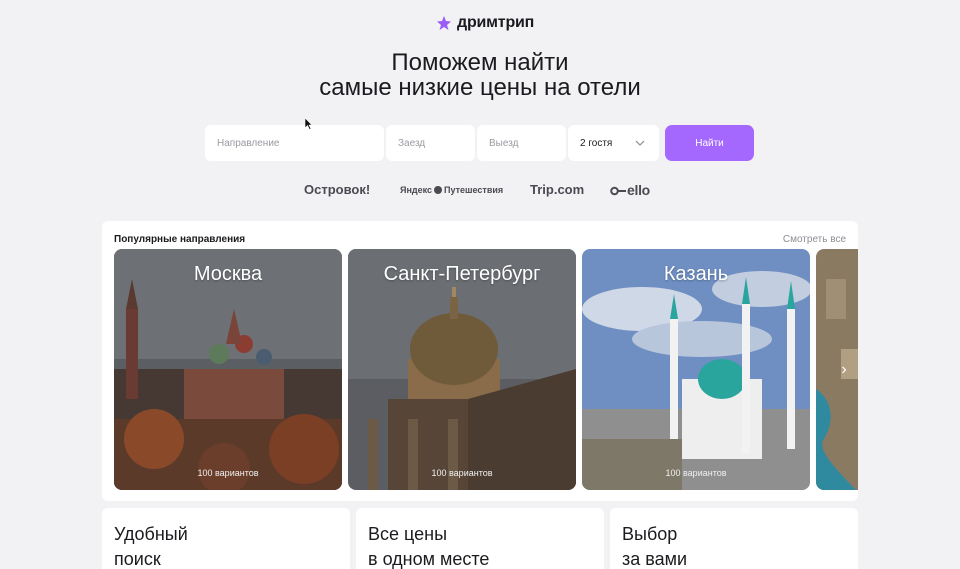 The image size is (960, 569). Describe the element at coordinates (844, 370) in the screenshot. I see `chevron-right-icon: ›` at that location.